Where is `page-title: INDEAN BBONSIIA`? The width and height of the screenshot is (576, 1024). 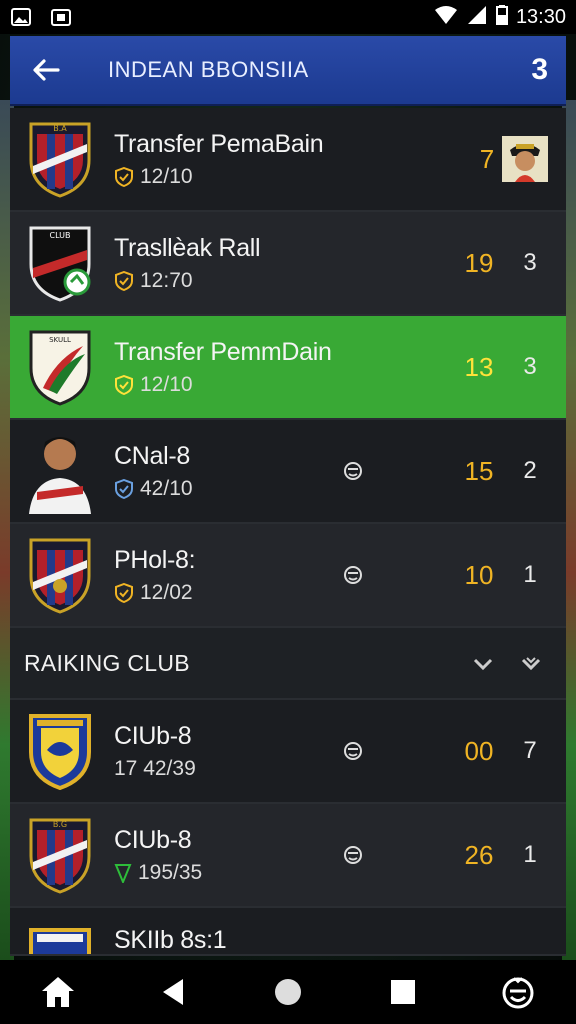 page-title: INDEAN BBONSIIA is located at coordinates (208, 69).